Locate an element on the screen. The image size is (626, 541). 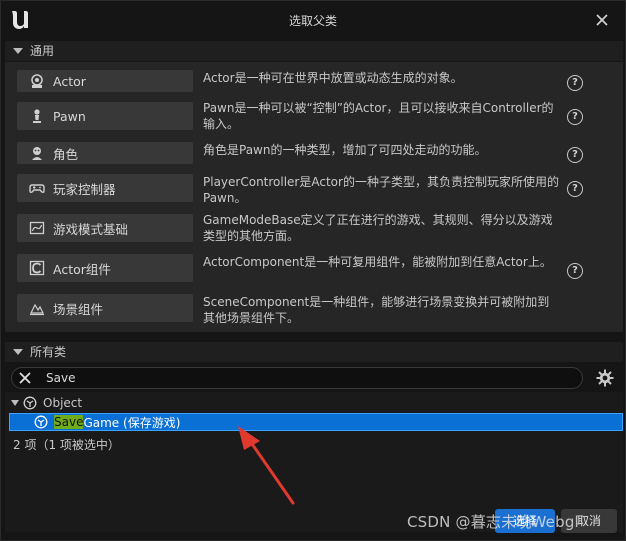
item-count-status: 2 项（1 项被选中） is located at coordinates (66, 445).